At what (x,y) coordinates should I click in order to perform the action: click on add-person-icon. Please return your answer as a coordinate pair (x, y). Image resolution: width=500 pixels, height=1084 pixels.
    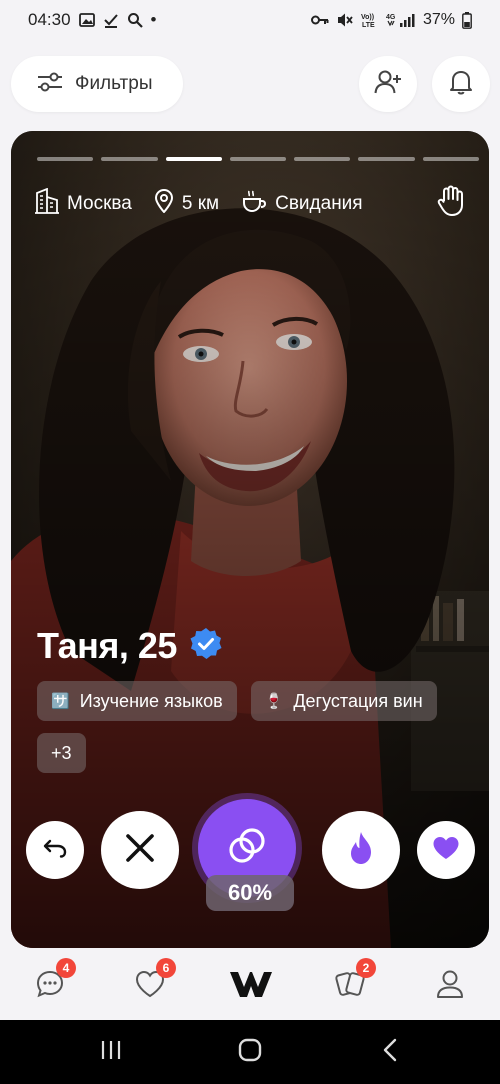
    Looking at the image, I should click on (388, 84).